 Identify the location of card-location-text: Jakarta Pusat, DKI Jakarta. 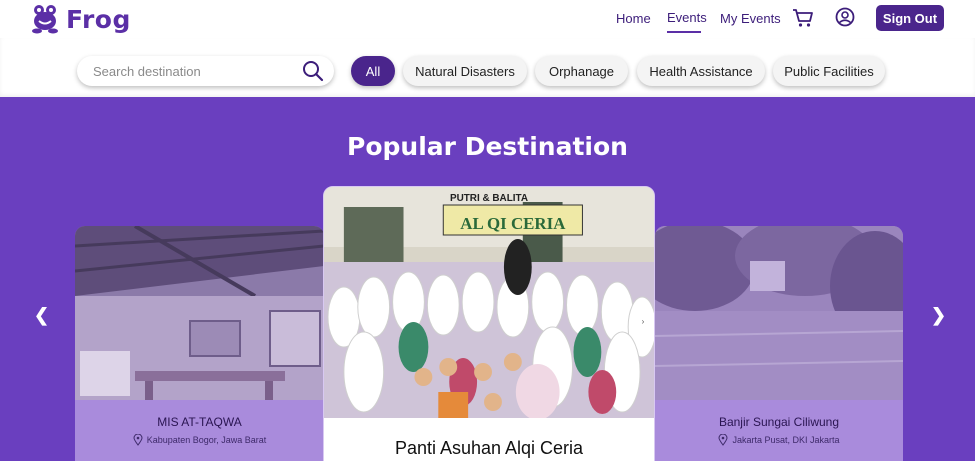
(786, 440).